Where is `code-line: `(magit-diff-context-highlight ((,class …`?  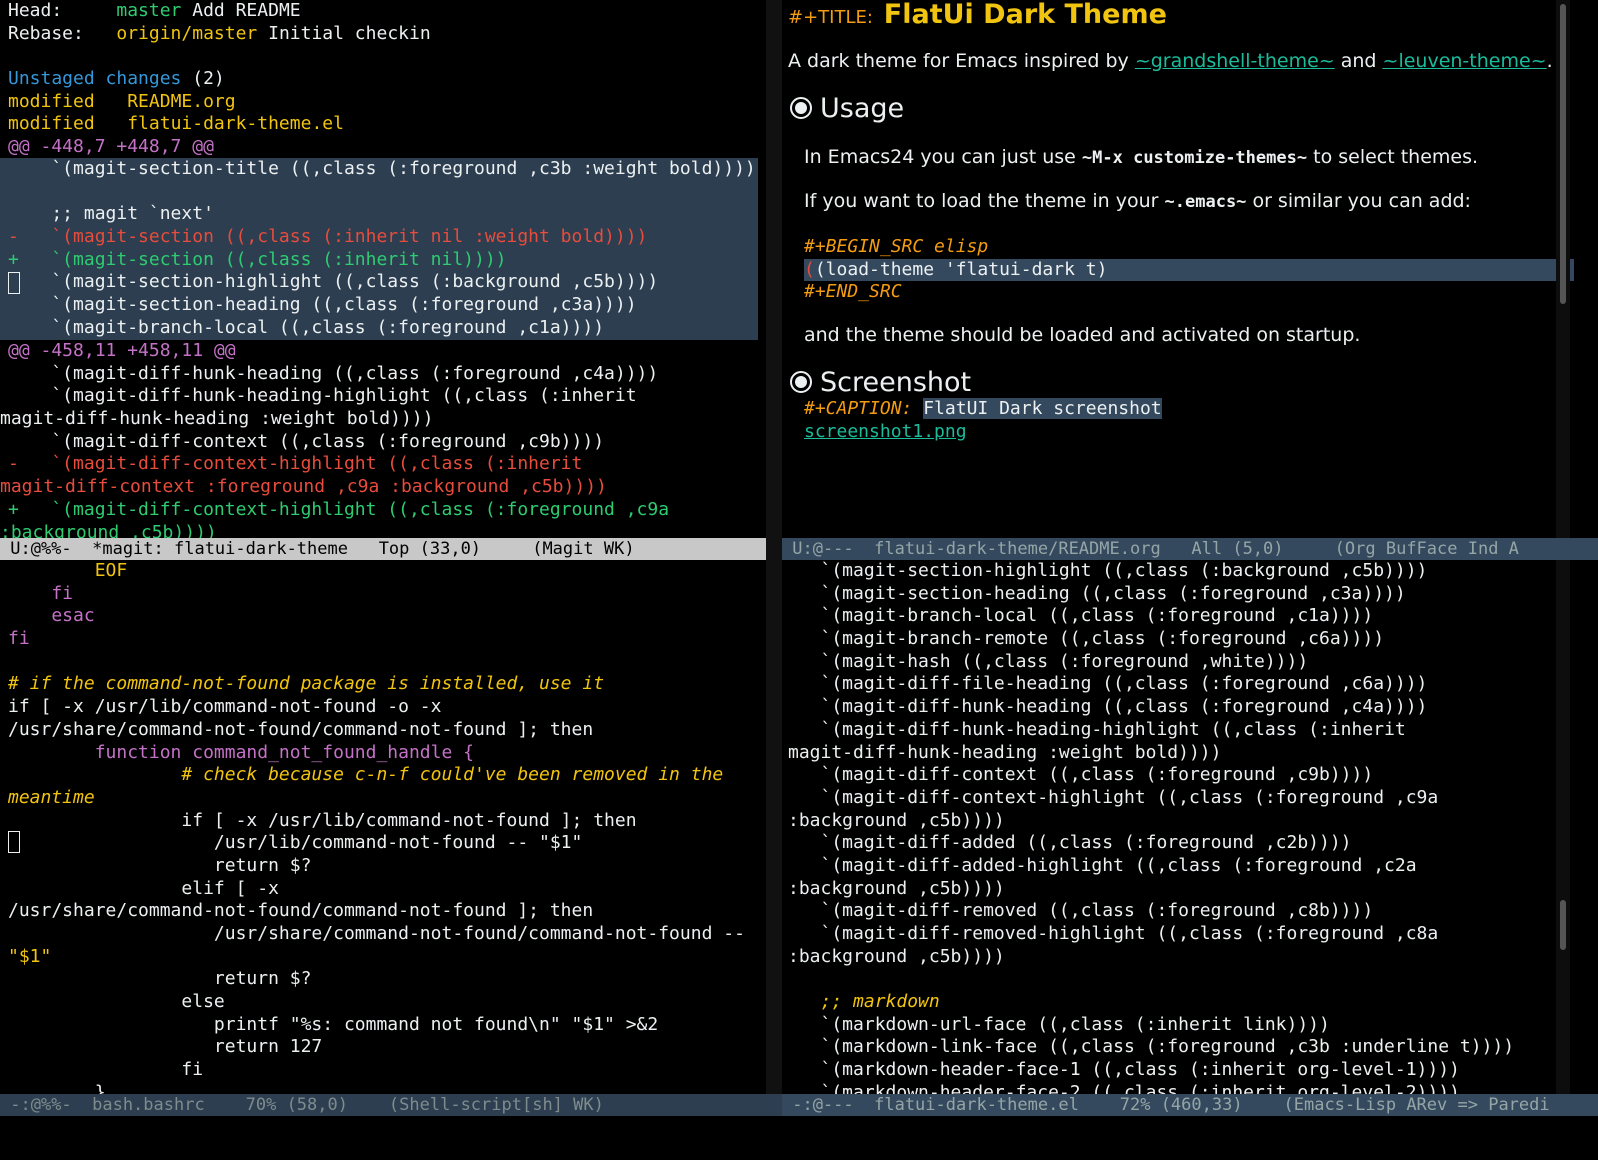 code-line: `(magit-diff-context-highlight ((,class … is located at coordinates (1113, 797).